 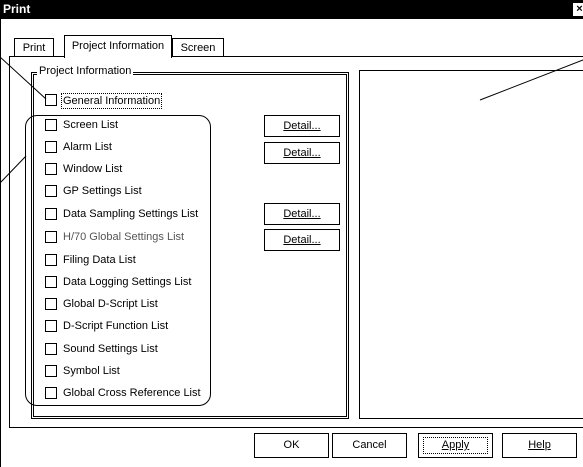 I want to click on tab-project-information: Project Information, so click(x=118, y=46).